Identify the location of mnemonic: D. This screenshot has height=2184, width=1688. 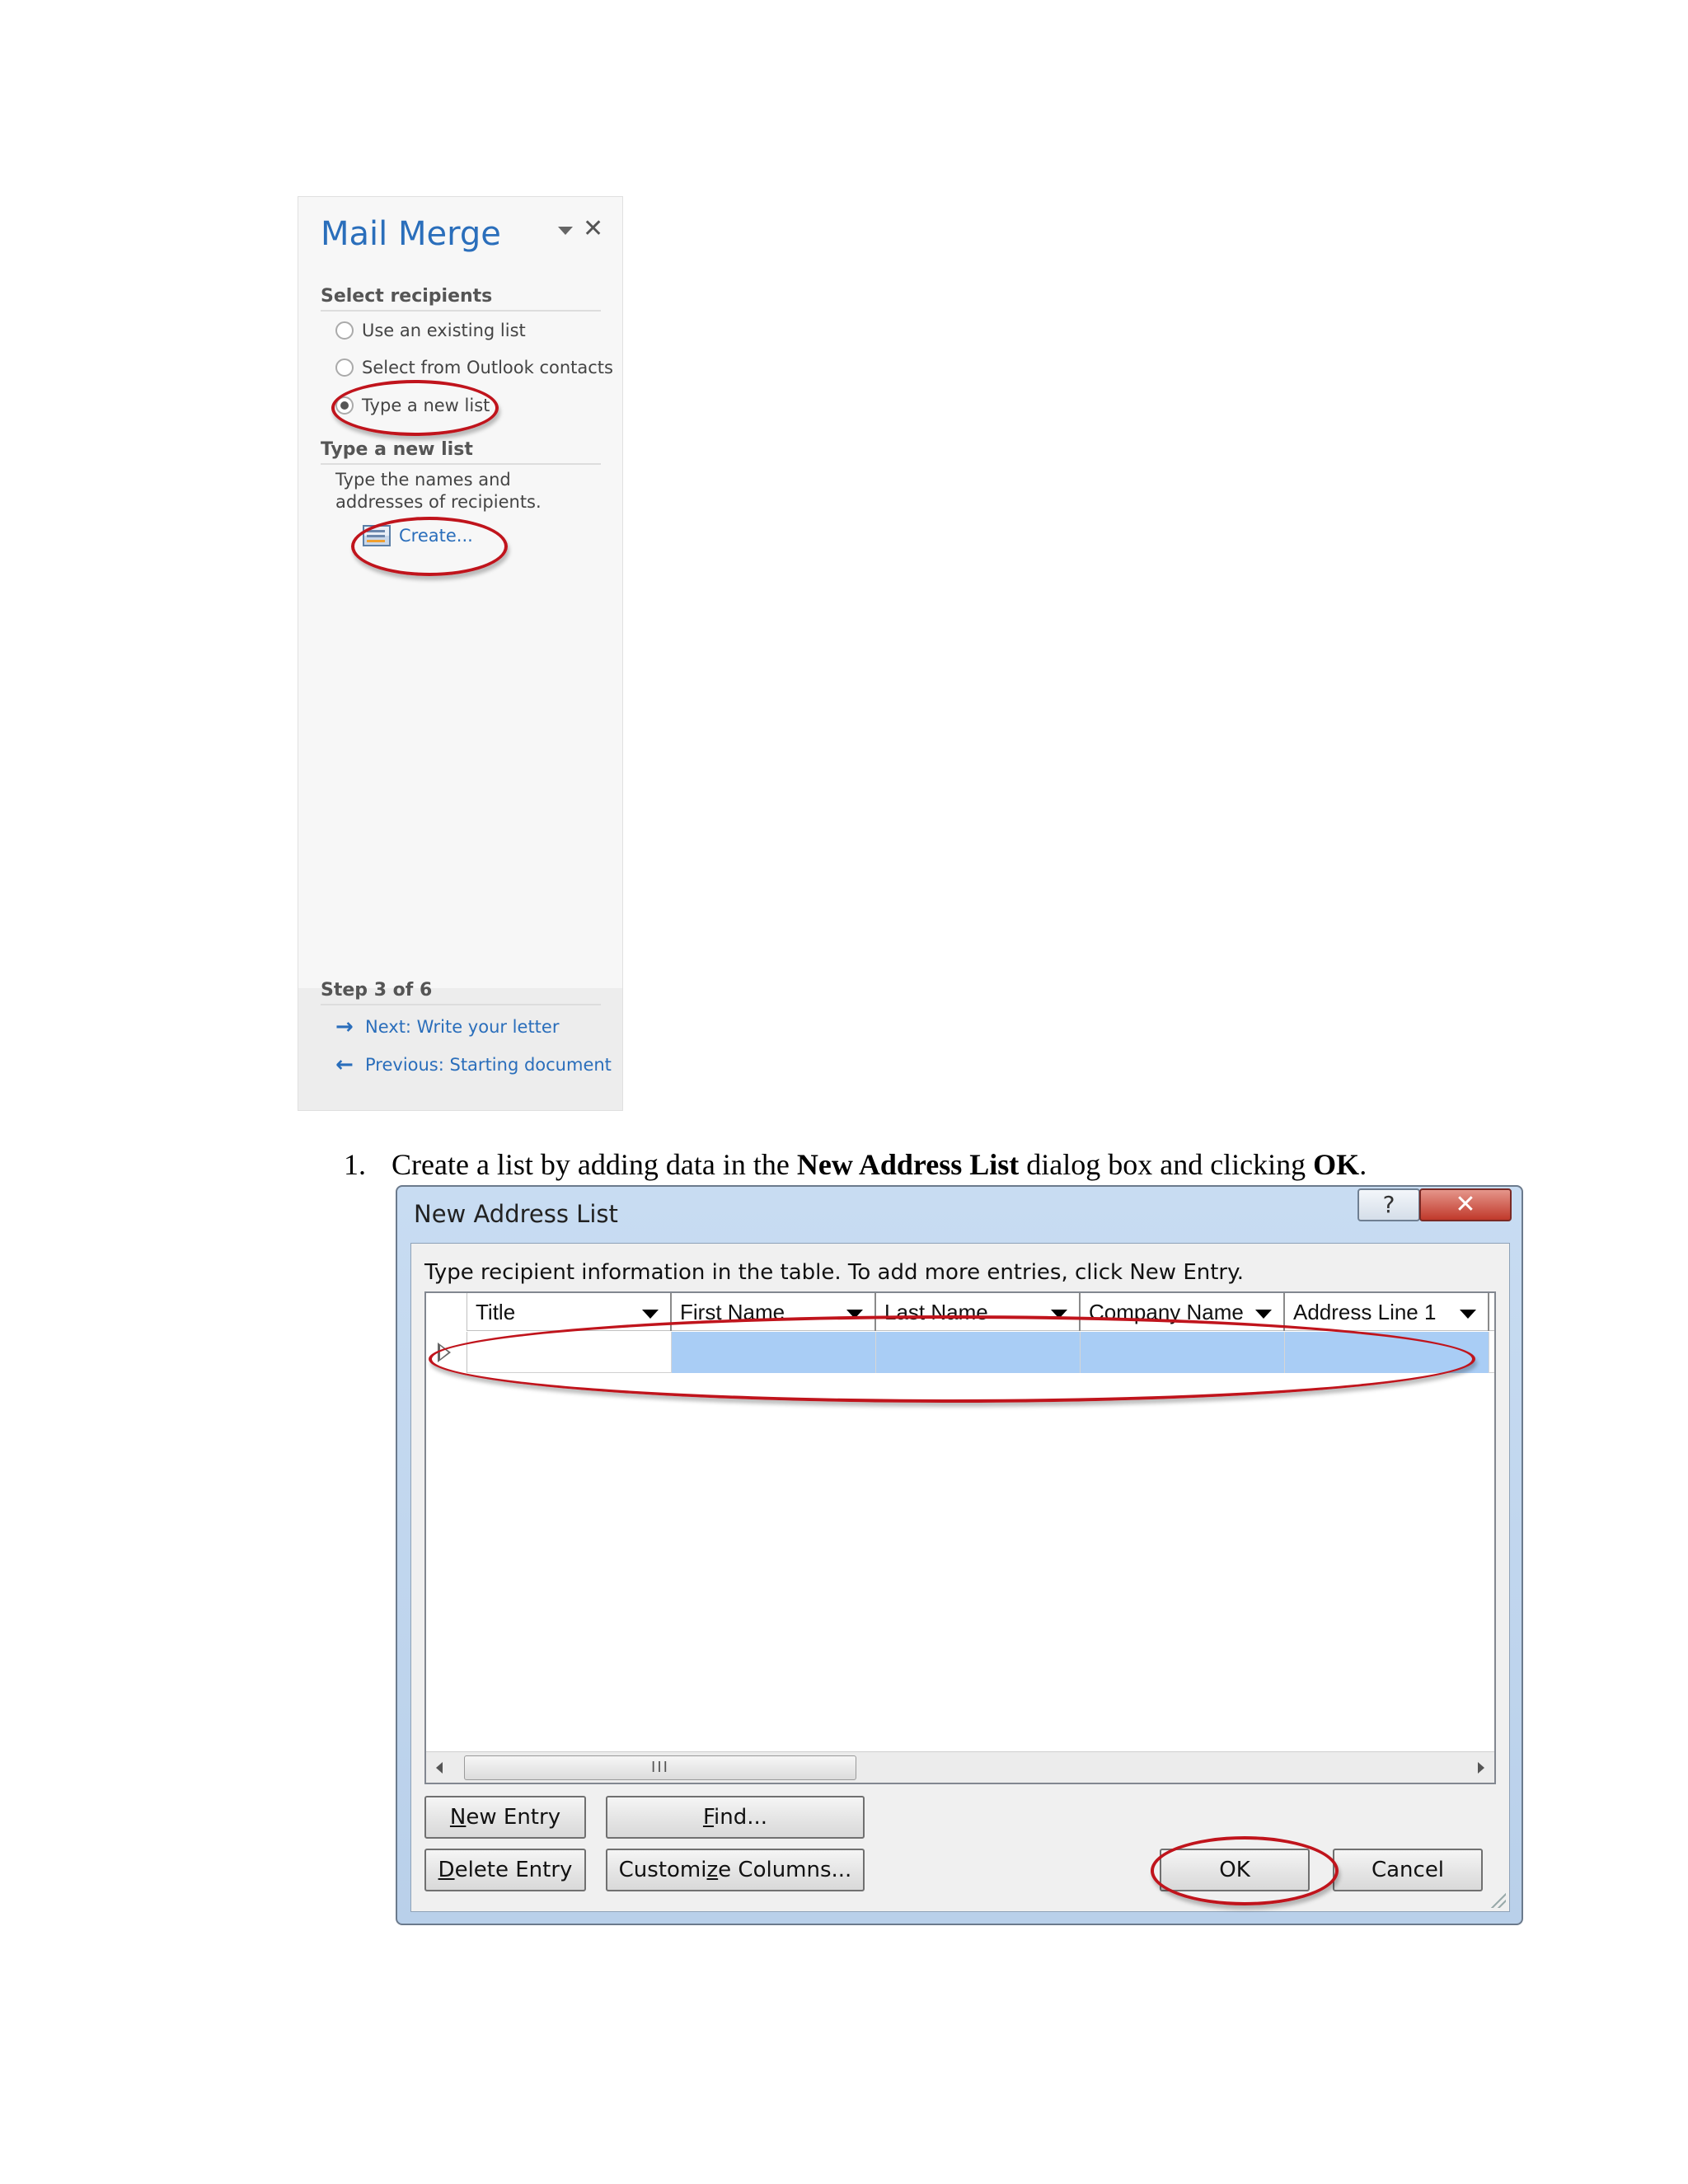
(447, 1870).